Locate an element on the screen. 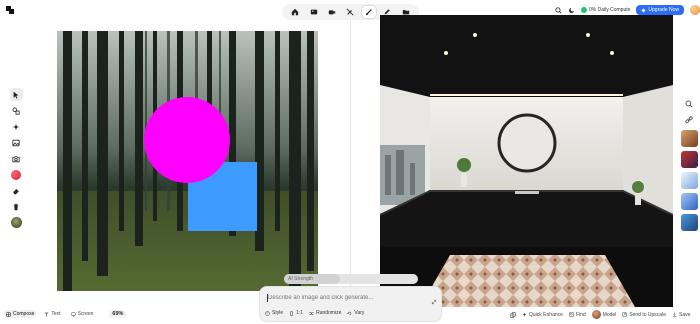 This screenshot has width=700, height=324. prompt-options: Style 1:1 Randomize Vary is located at coordinates (314, 313).